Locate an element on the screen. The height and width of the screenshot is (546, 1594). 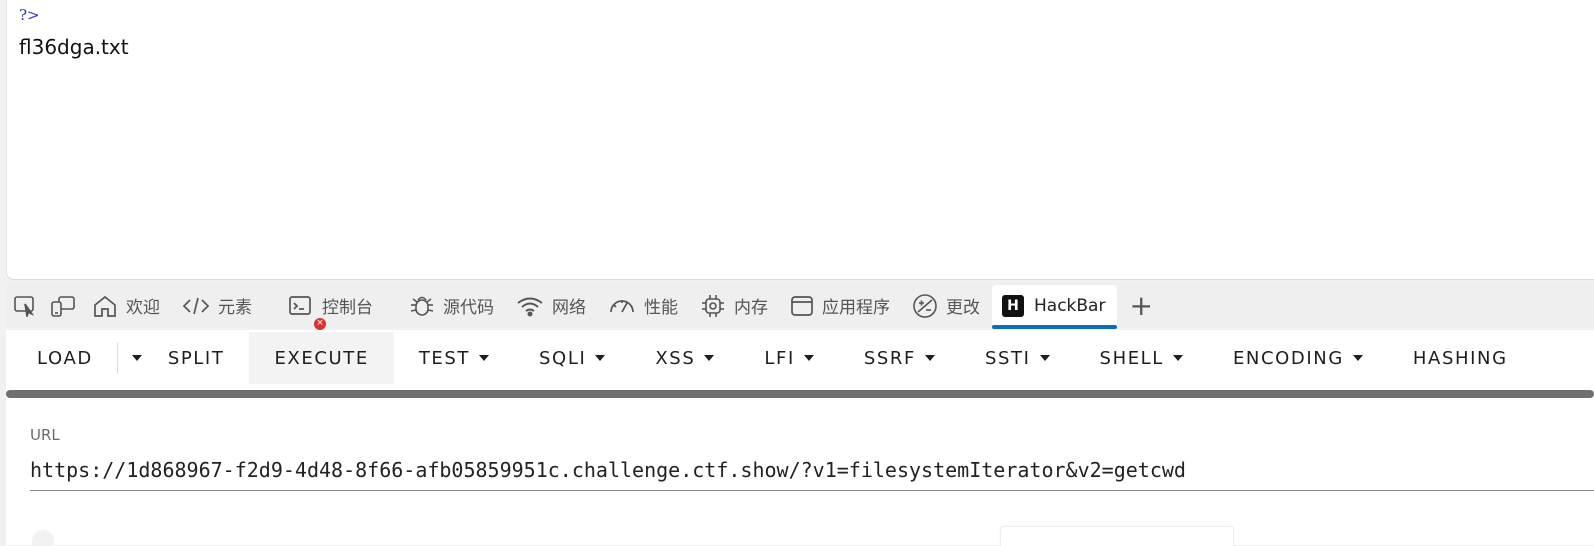
panel-stub is located at coordinates (1117, 536).